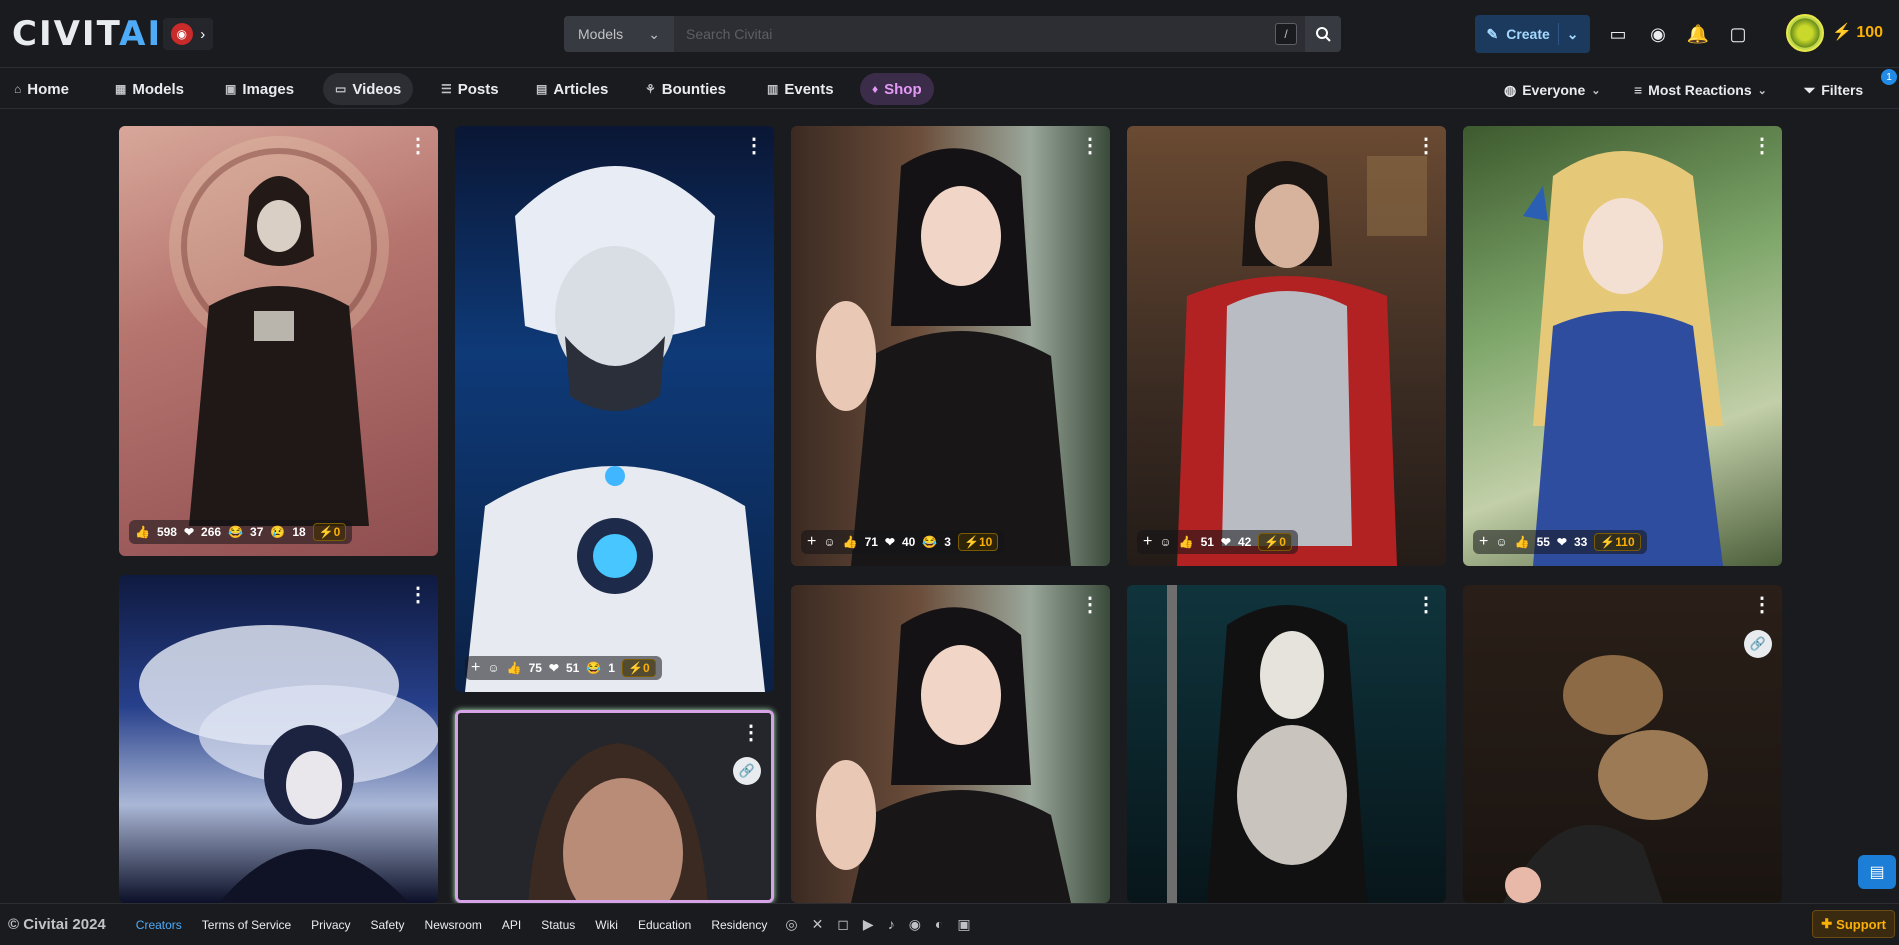  What do you see at coordinates (259, 89) in the screenshot?
I see `nav-images: ▣ Images` at bounding box center [259, 89].